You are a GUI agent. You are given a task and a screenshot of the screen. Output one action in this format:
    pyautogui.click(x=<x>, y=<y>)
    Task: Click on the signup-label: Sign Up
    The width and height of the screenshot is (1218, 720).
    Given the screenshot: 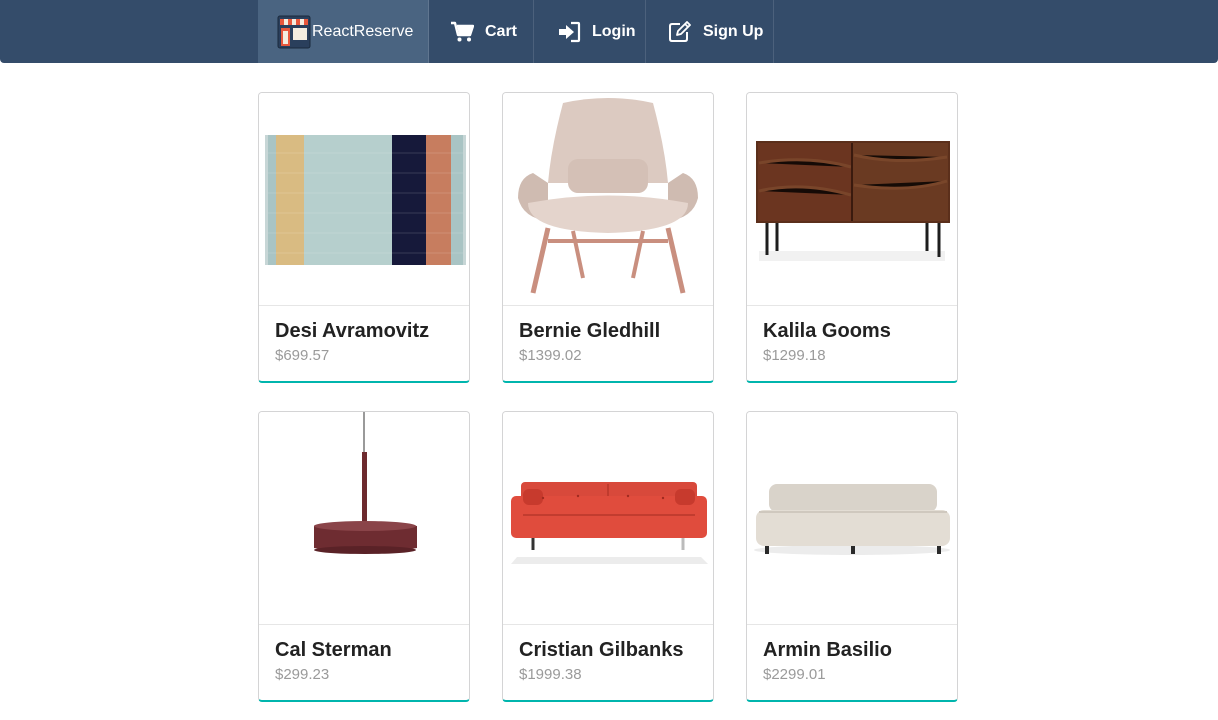 What is the action you would take?
    pyautogui.click(x=733, y=31)
    